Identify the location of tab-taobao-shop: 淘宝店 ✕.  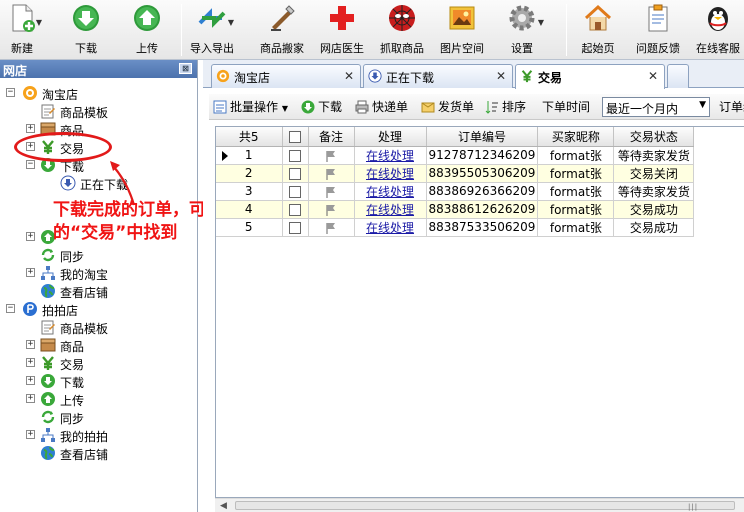
(286, 76).